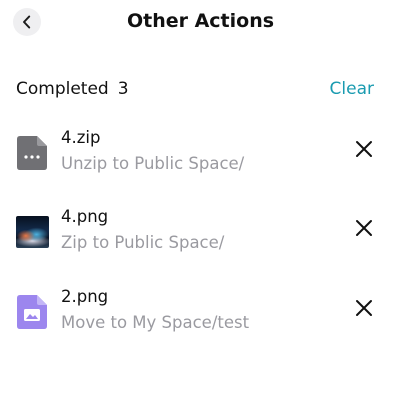  I want to click on image-preview, so click(32, 232).